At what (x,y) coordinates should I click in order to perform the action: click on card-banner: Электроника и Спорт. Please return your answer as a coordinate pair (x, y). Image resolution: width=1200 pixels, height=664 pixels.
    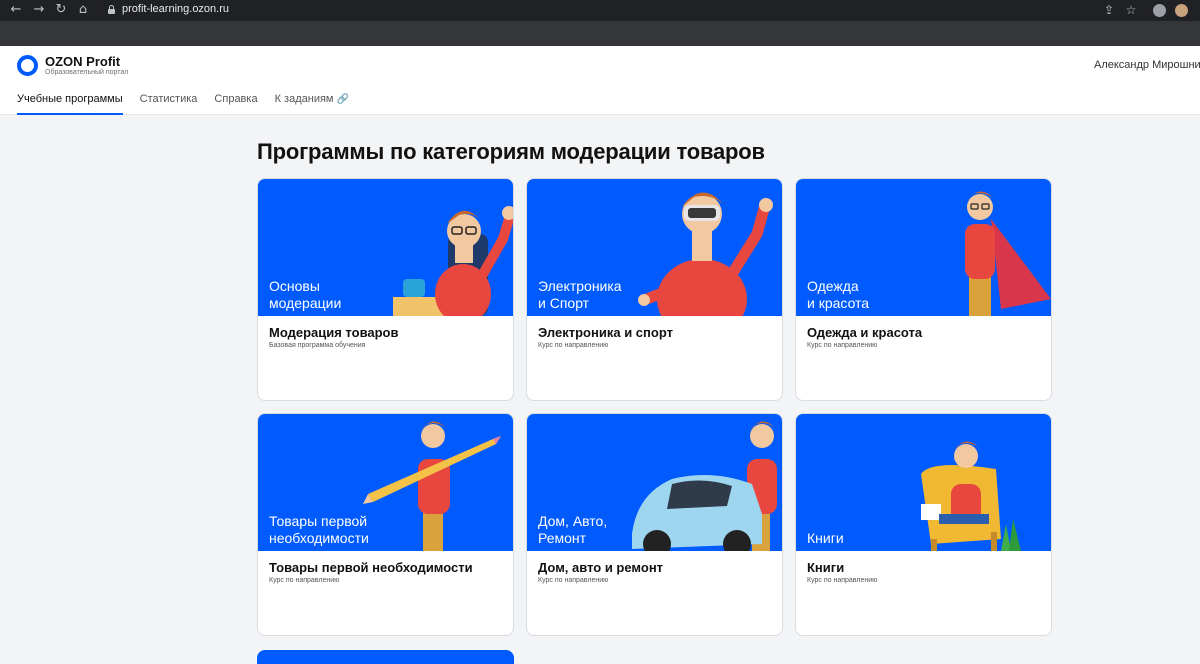
    Looking at the image, I should click on (654, 247).